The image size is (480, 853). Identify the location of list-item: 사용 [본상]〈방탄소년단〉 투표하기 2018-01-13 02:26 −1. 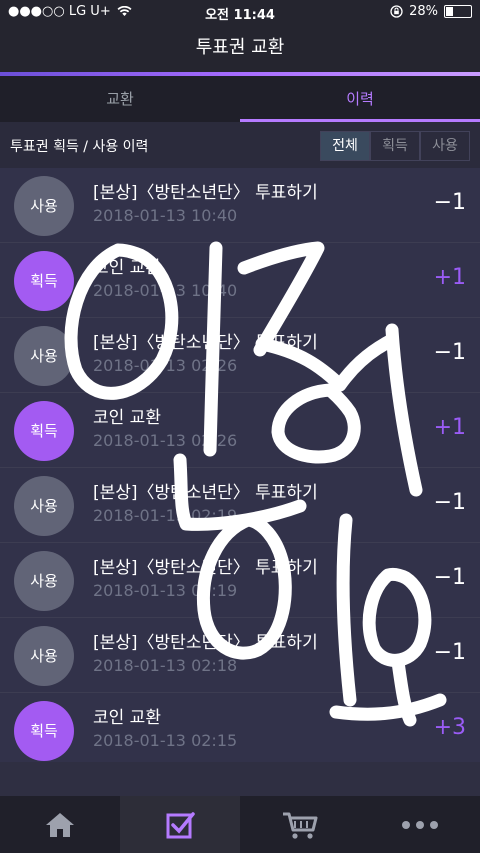
(240, 355).